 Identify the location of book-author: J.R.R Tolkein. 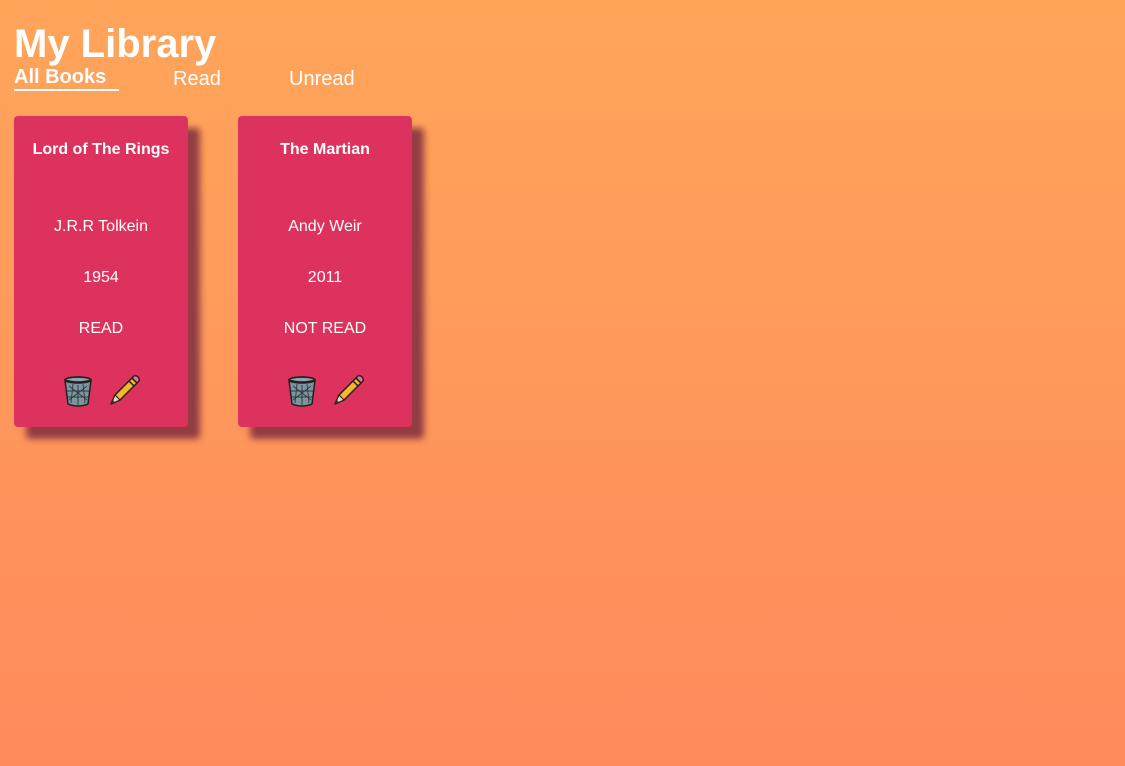
(101, 226).